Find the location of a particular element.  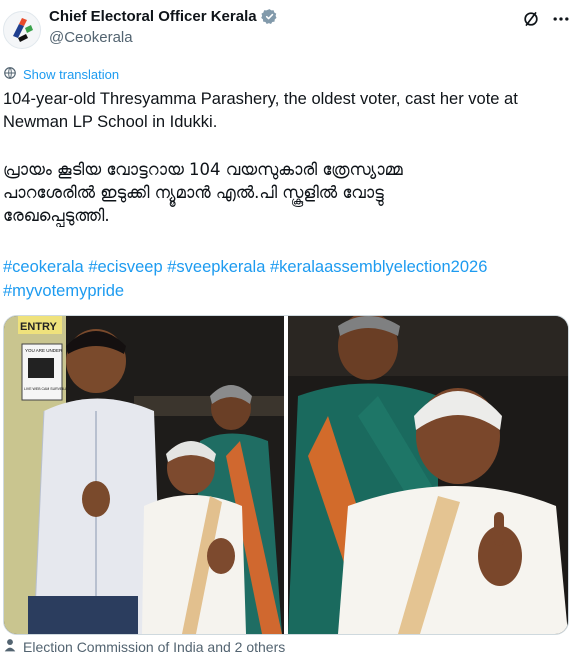

author-name: Chief Electoral Officer Kerala is located at coordinates (153, 16).